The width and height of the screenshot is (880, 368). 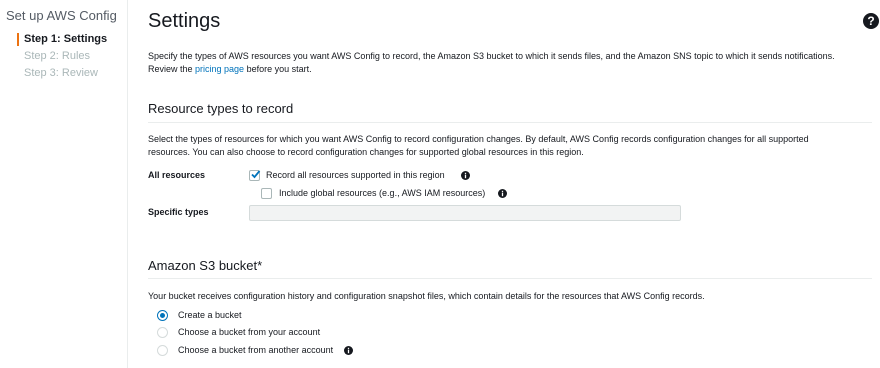 What do you see at coordinates (61, 15) in the screenshot?
I see `sidebar-title: Set up AWS Config` at bounding box center [61, 15].